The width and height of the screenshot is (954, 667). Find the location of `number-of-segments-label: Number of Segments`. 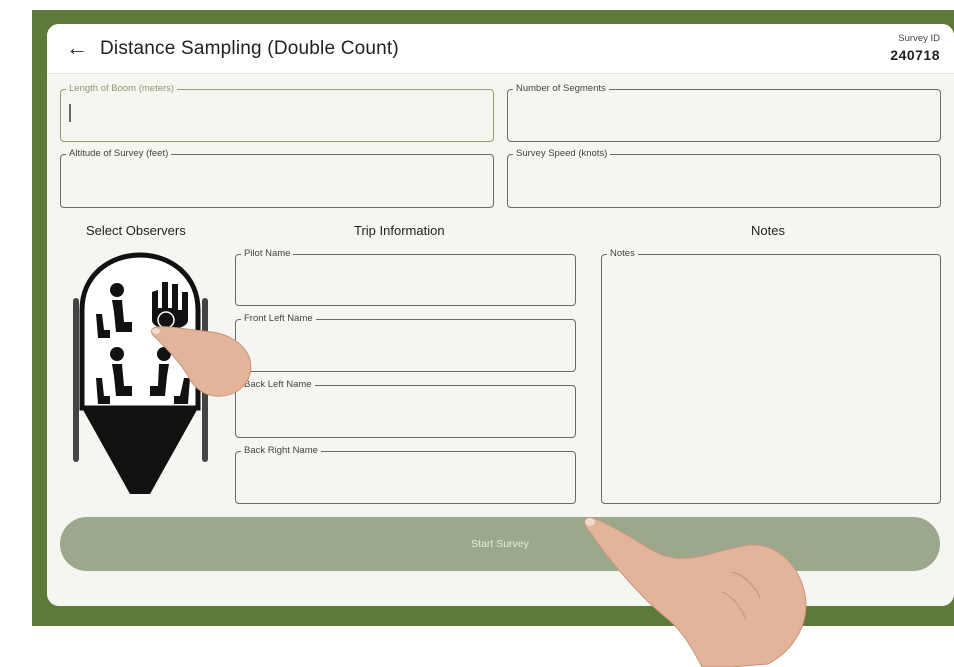

number-of-segments-label: Number of Segments is located at coordinates (561, 89).